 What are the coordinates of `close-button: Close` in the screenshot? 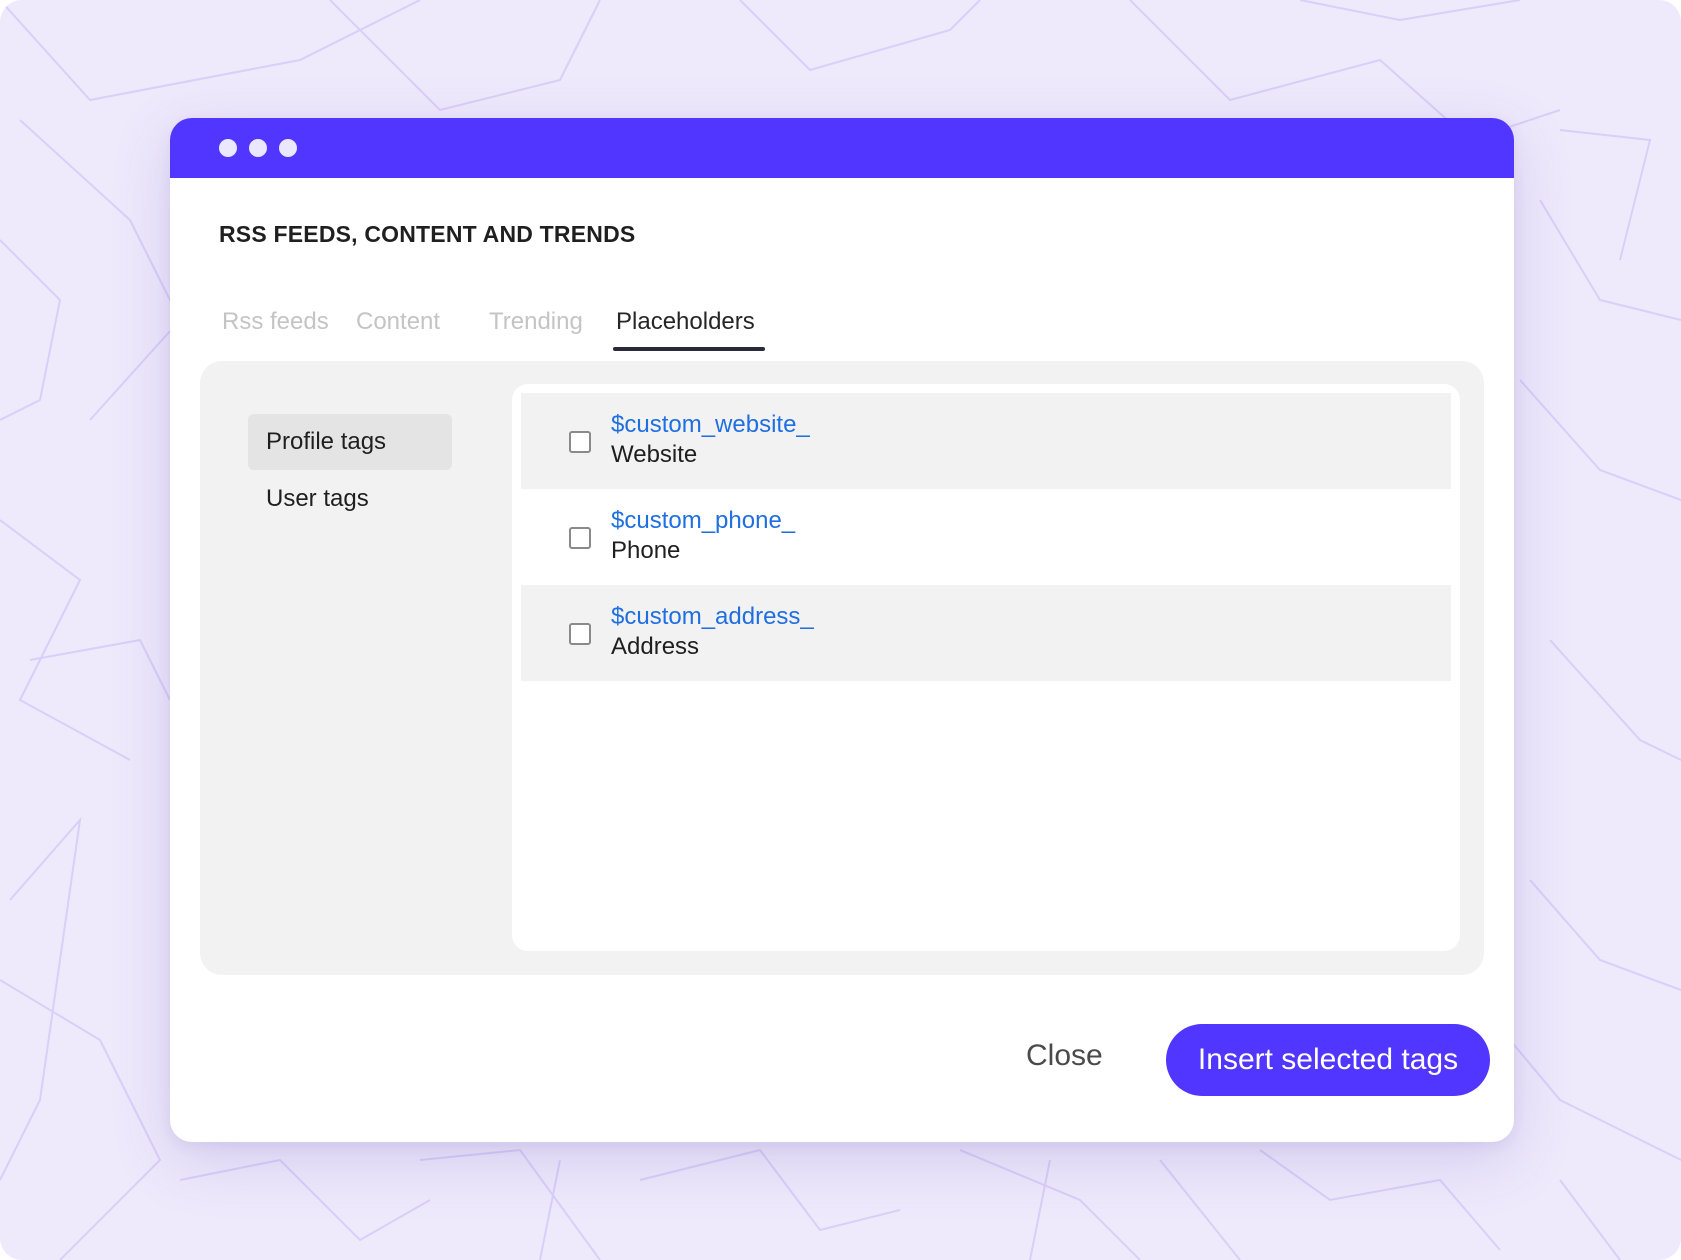 It's located at (1064, 1056).